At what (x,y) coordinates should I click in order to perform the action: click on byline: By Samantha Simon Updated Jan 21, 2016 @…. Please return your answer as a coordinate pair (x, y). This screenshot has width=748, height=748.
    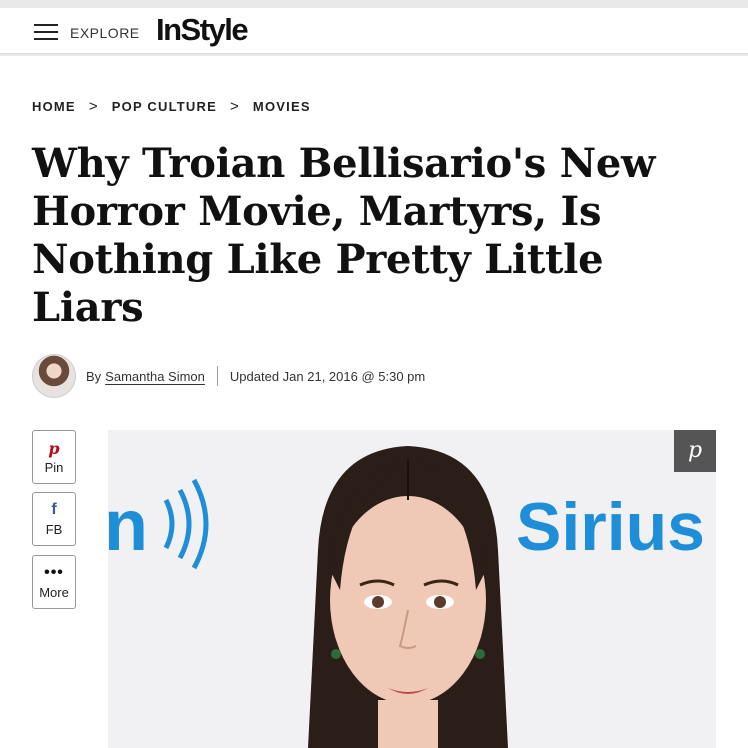
    Looking at the image, I should click on (228, 376).